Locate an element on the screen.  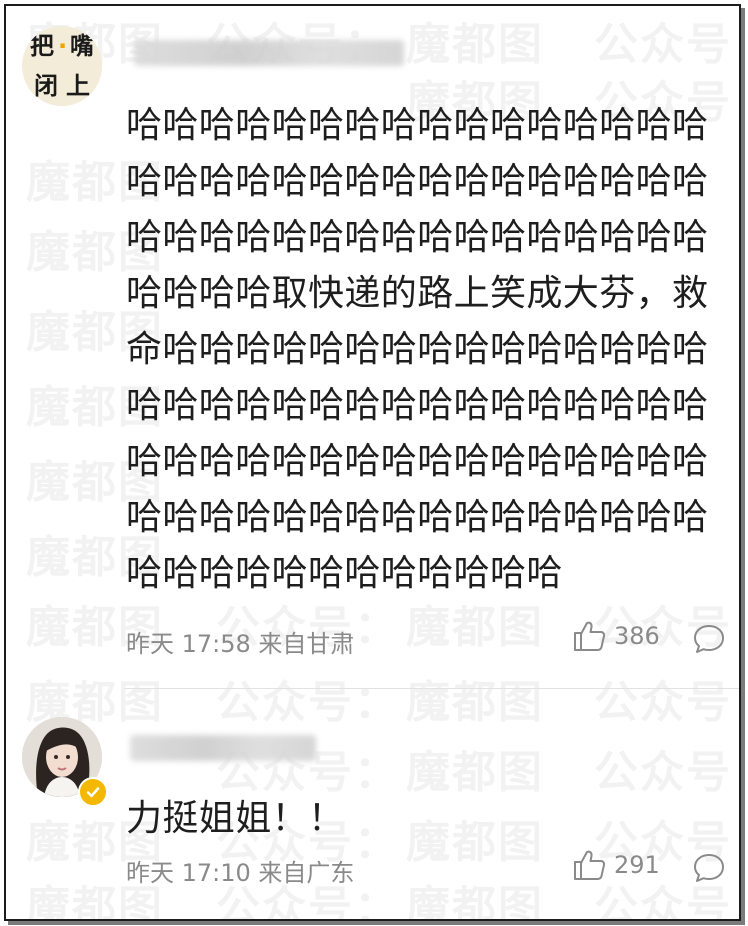
avatar-logo-char: 上 is located at coordinates (78, 86).